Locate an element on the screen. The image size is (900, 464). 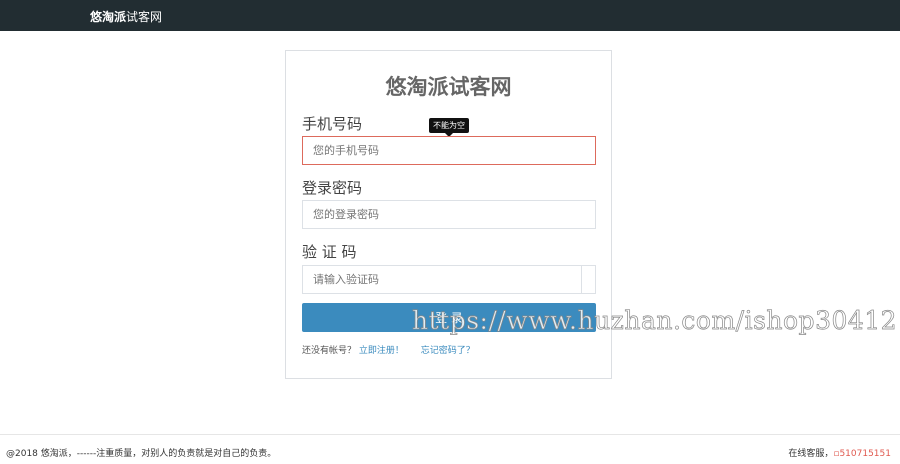
login-button: 登 录 is located at coordinates (449, 317).